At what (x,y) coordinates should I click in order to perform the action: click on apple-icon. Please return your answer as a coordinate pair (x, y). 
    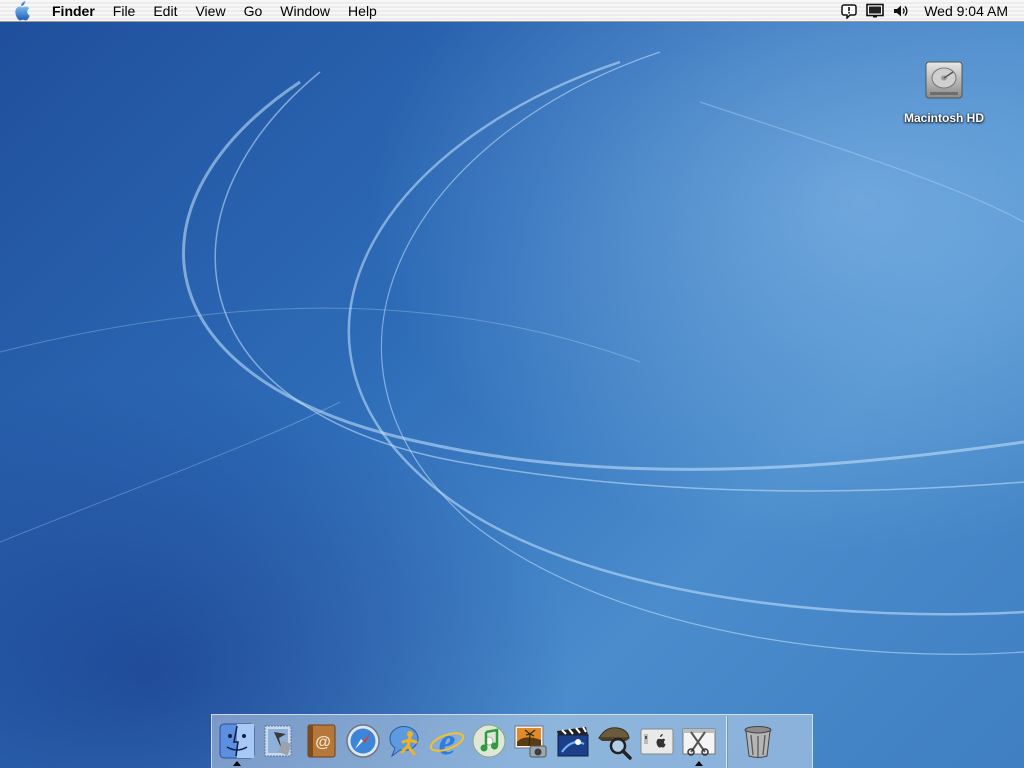
    Looking at the image, I should click on (22, 10).